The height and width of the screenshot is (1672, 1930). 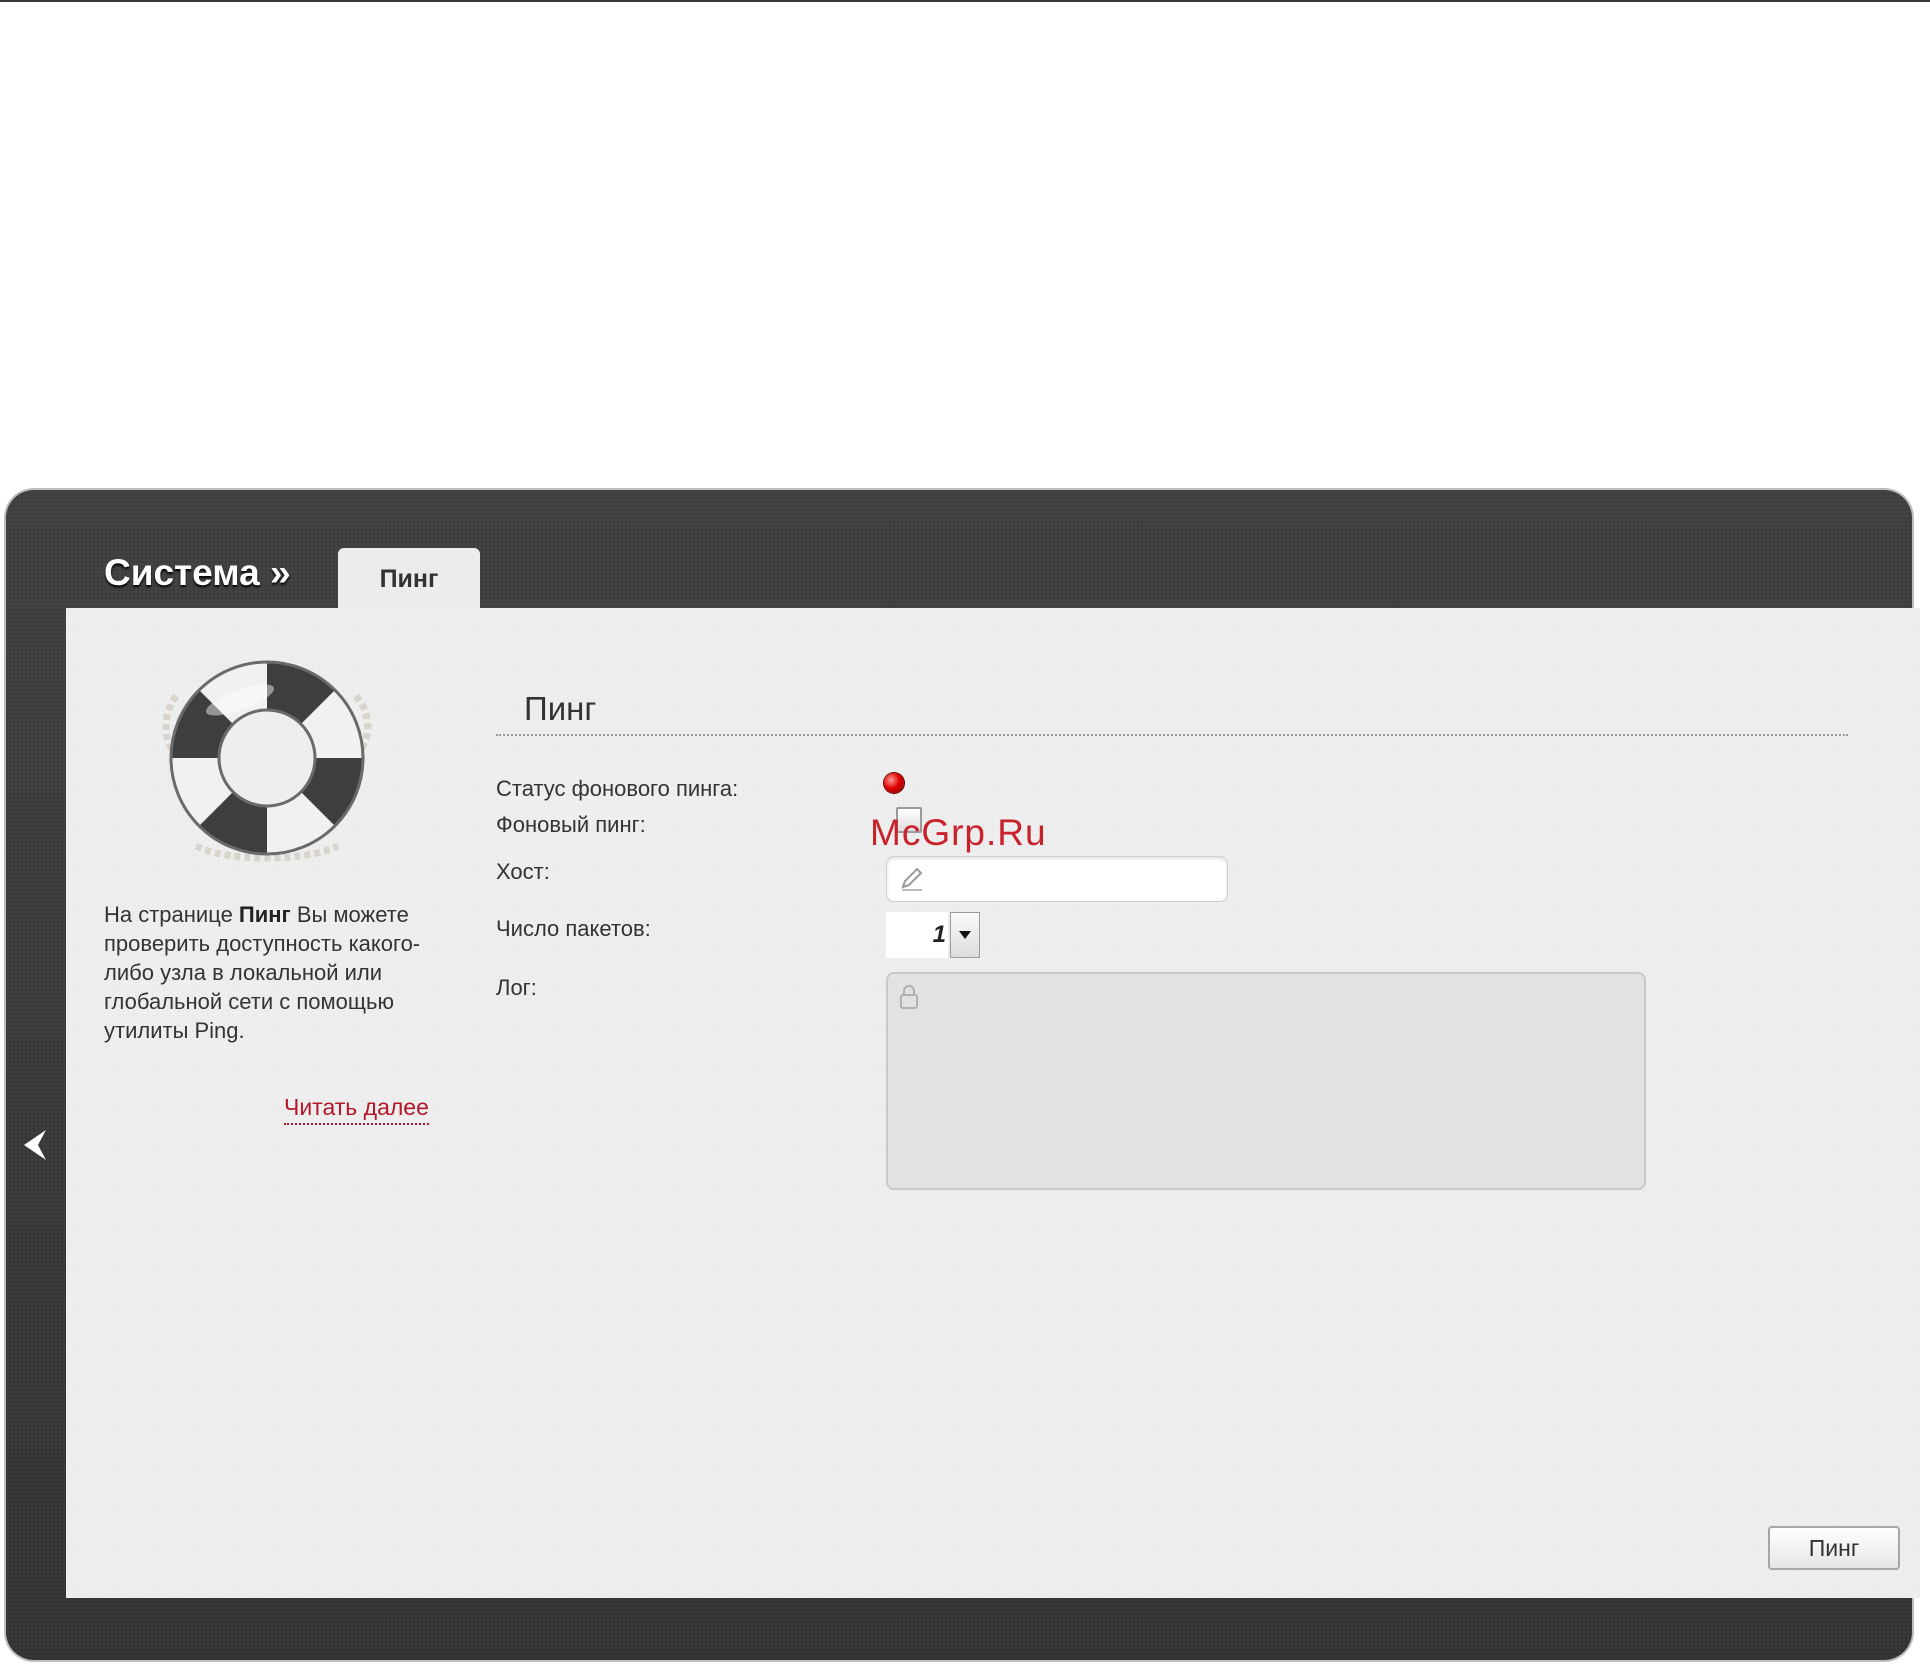 I want to click on breadcrumb-section: Система », so click(x=197, y=573).